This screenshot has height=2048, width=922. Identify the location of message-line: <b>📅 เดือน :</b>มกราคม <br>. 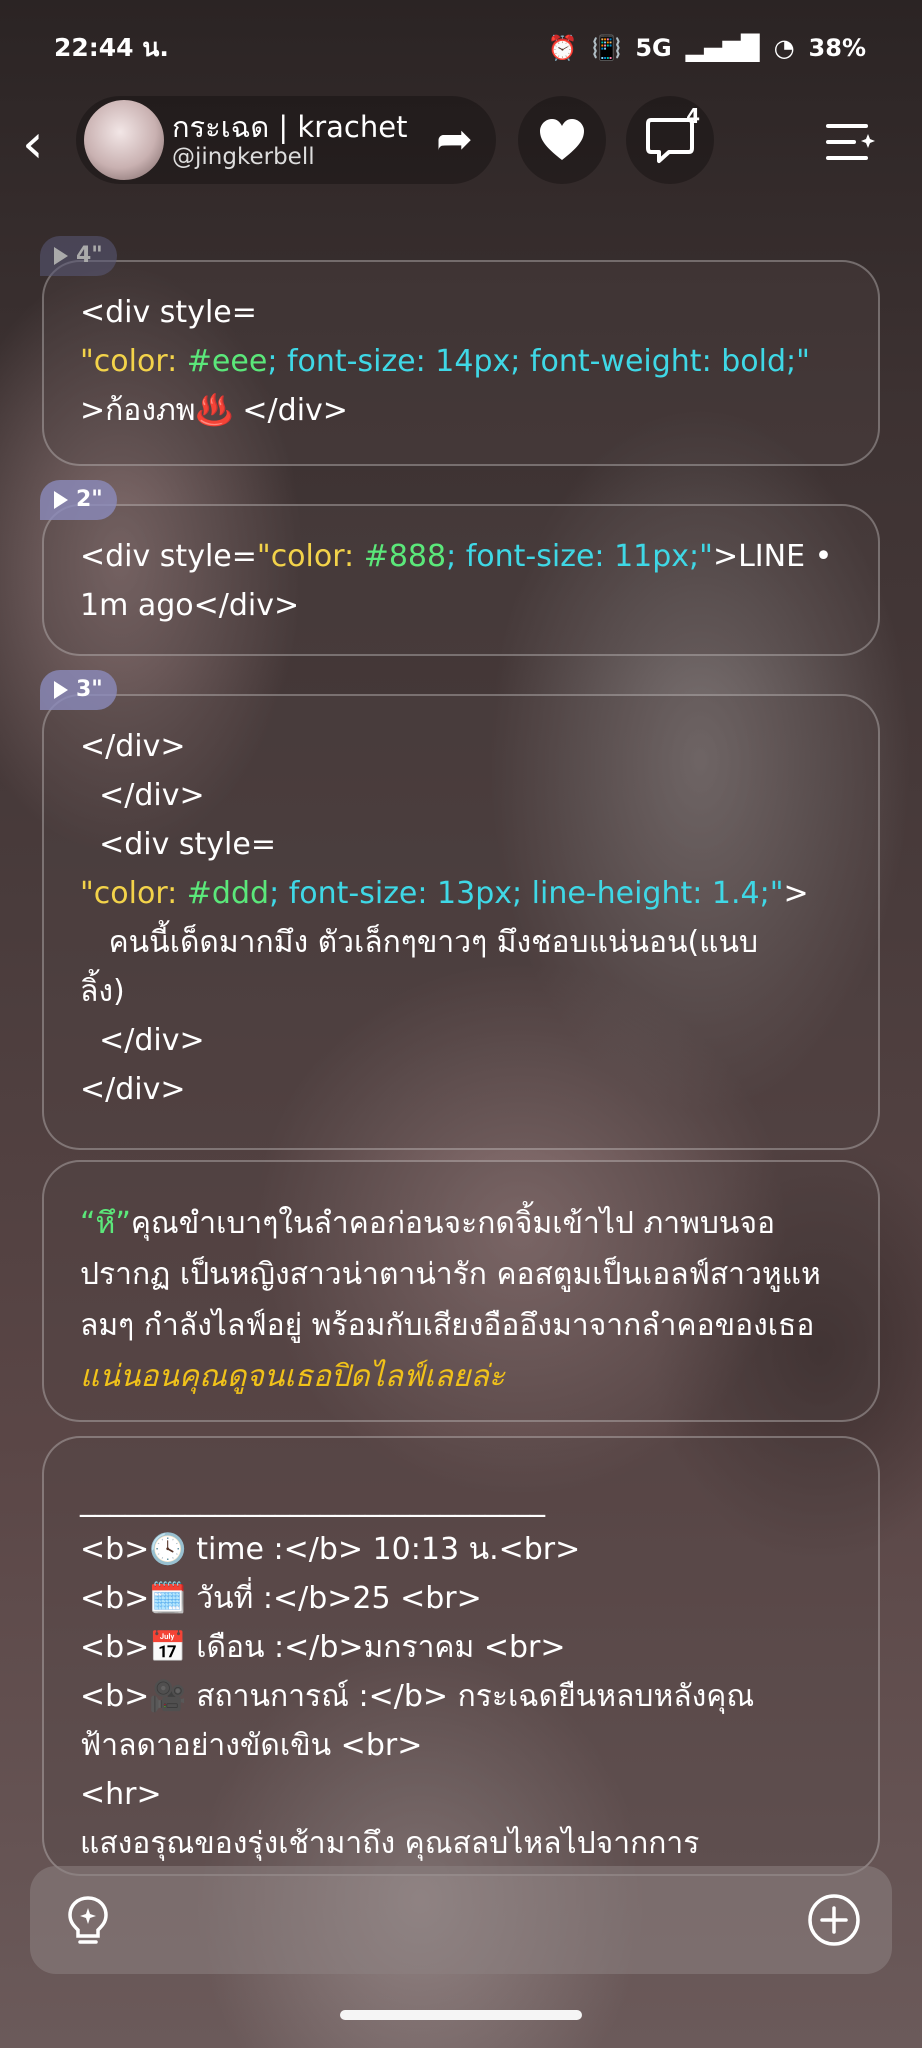
(323, 1647).